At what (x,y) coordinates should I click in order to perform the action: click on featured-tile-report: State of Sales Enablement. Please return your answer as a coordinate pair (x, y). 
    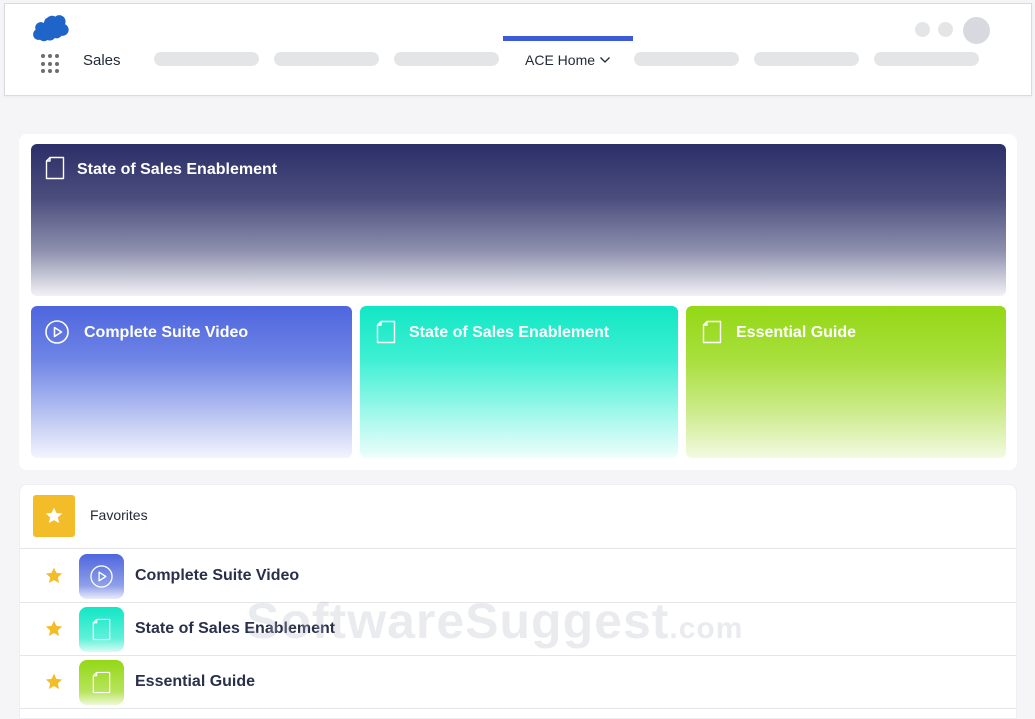
    Looking at the image, I should click on (519, 382).